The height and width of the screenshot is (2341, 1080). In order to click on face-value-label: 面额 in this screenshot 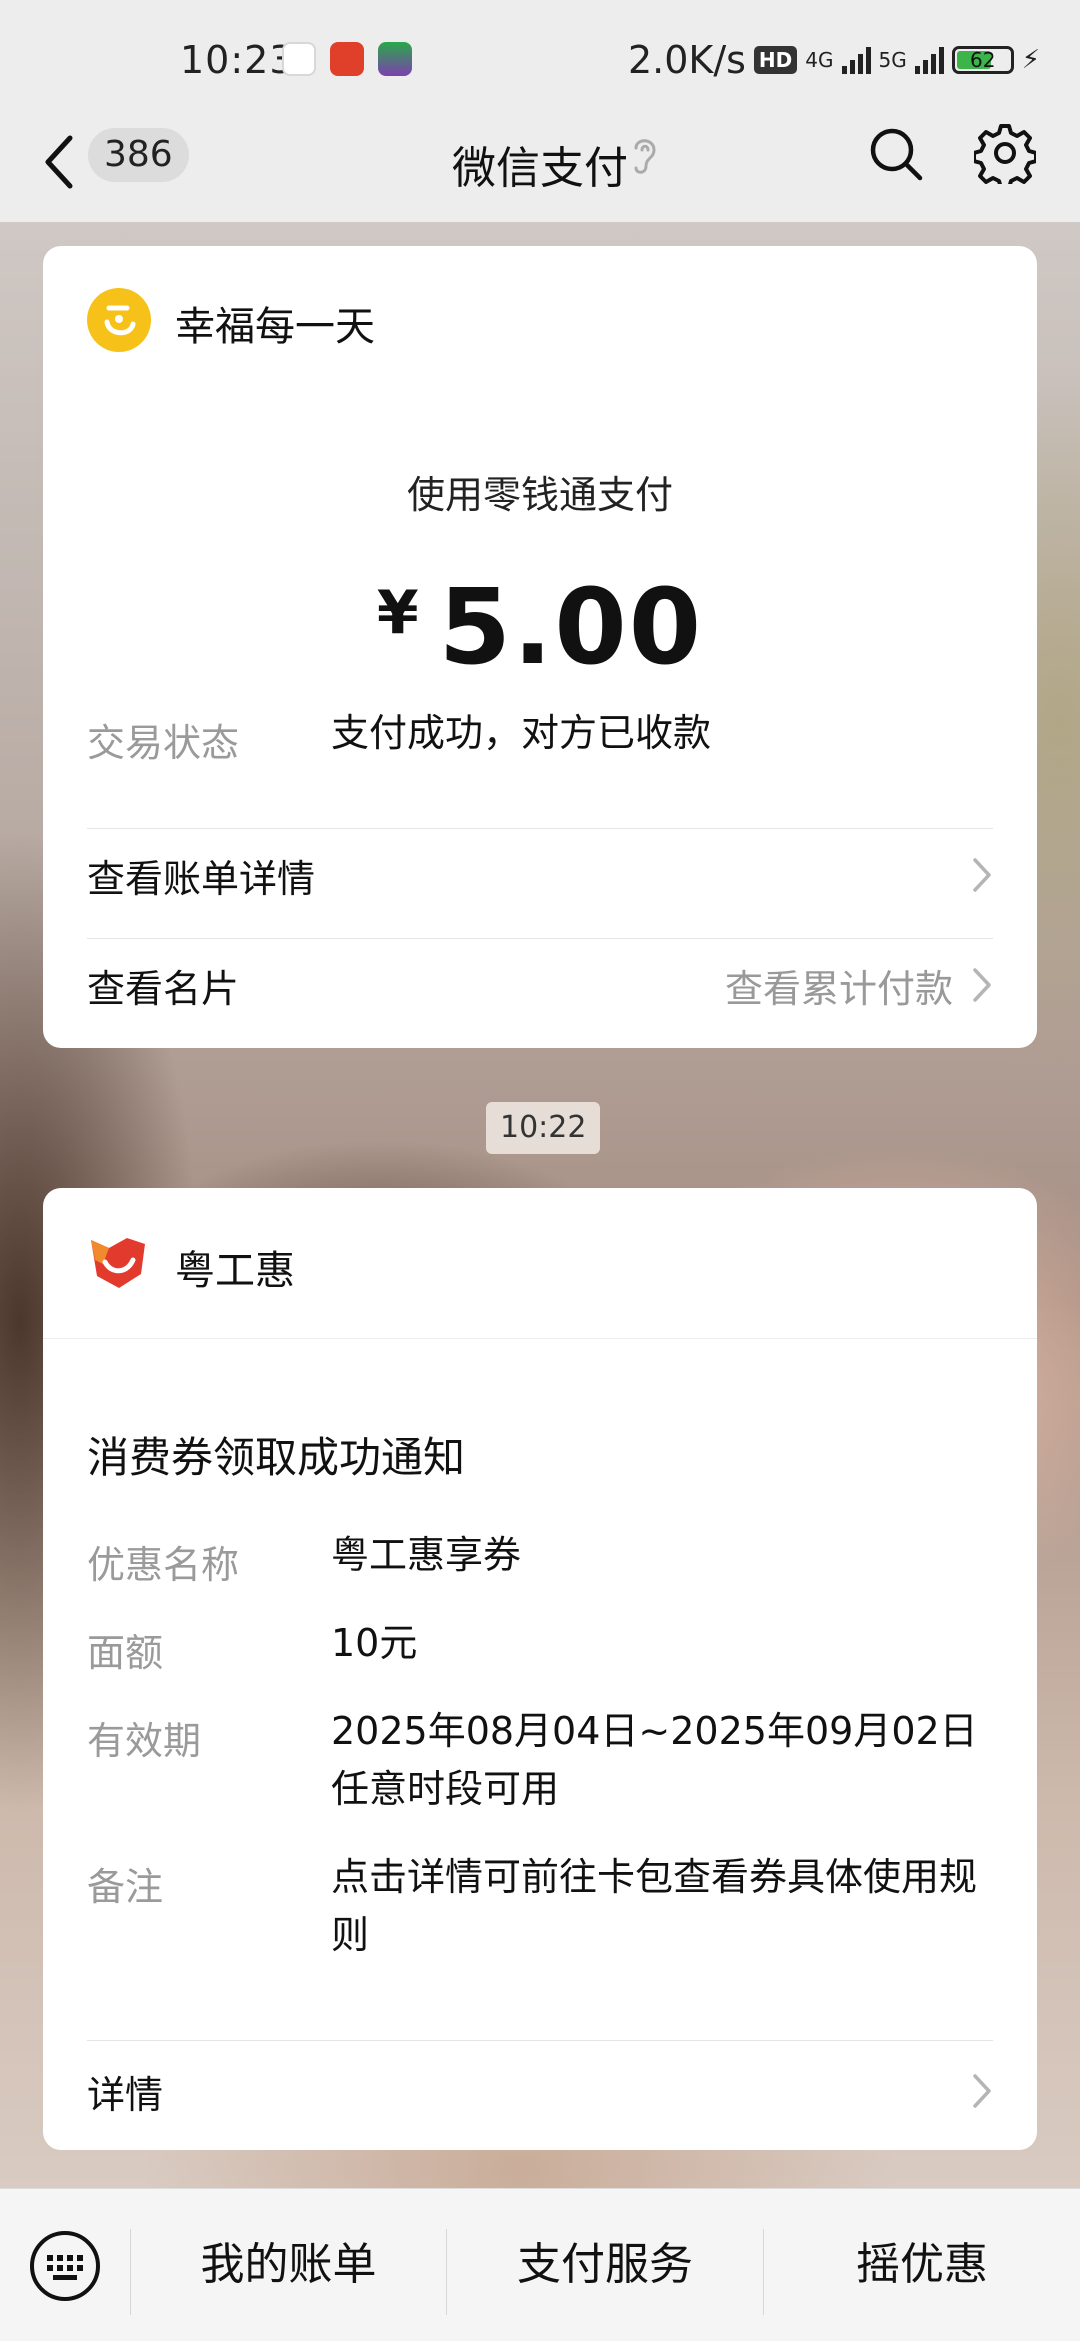, I will do `click(125, 1653)`.